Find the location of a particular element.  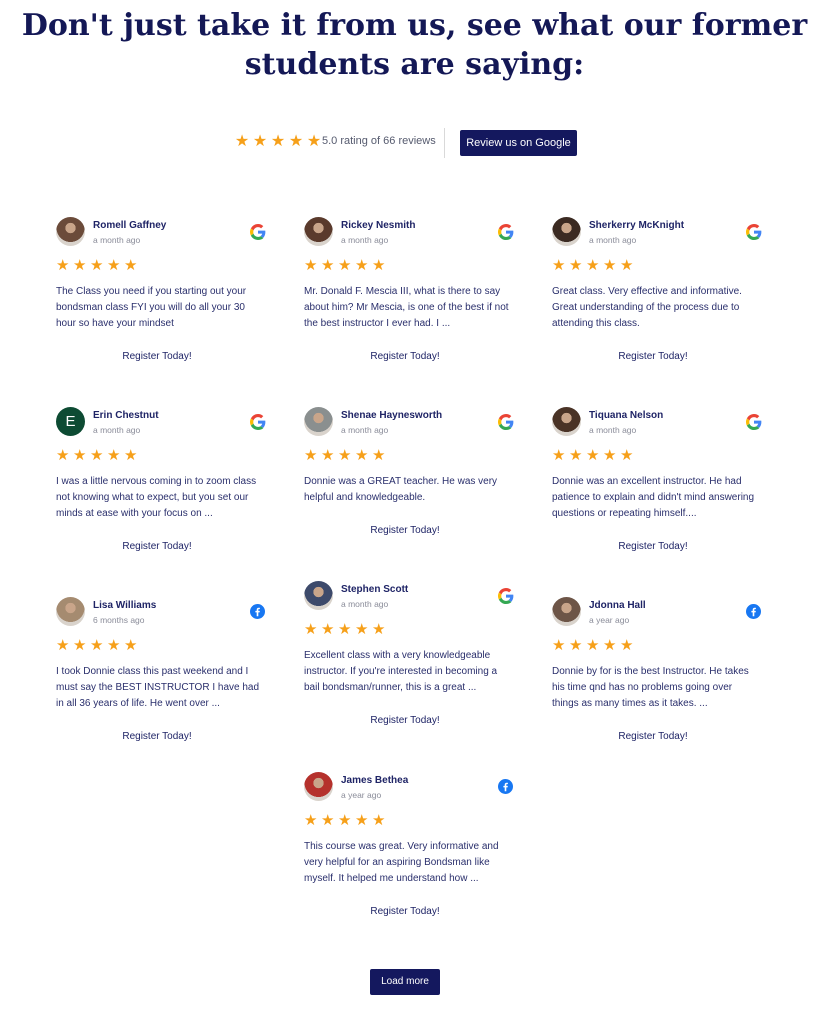

reviewer-name: Erin Chestnut is located at coordinates (126, 415).